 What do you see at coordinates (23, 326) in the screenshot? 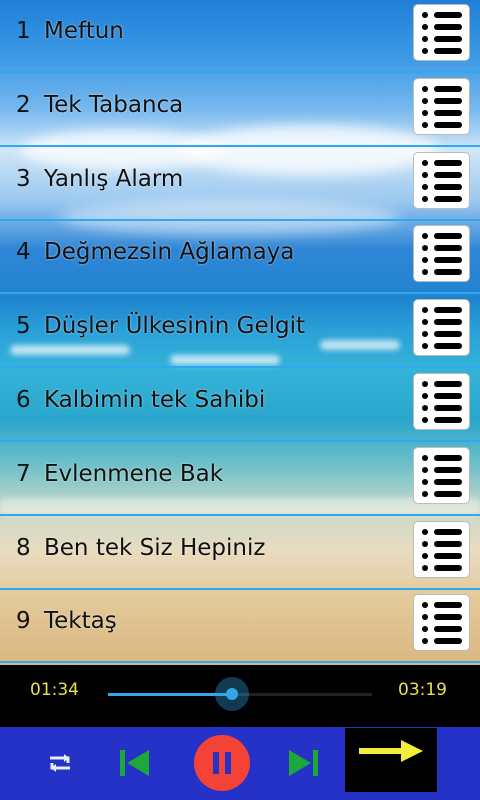
I see `track-number: 5` at bounding box center [23, 326].